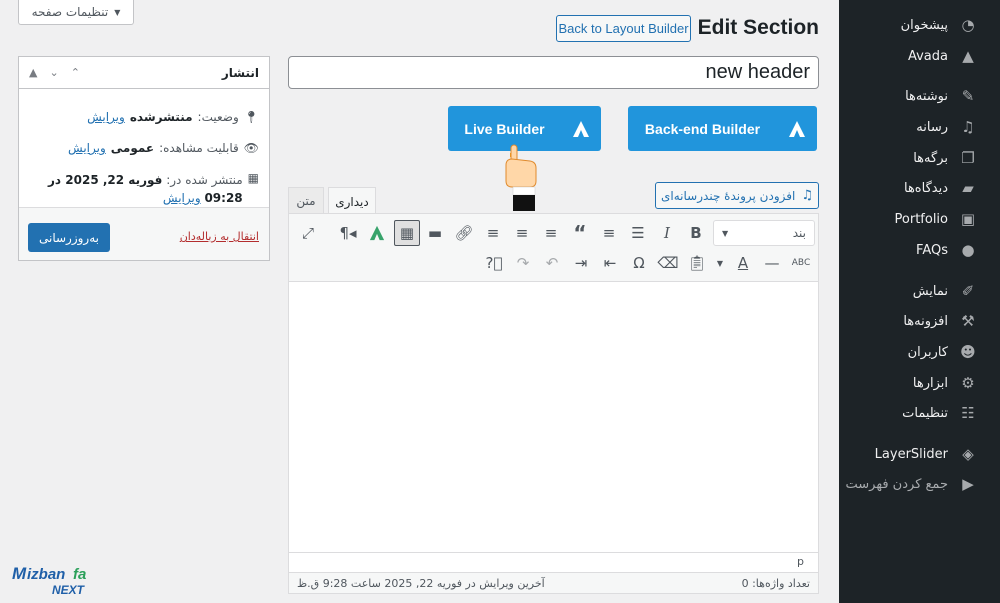 This screenshot has height=603, width=1000. What do you see at coordinates (758, 27) in the screenshot?
I see `page-title: Edit Section` at bounding box center [758, 27].